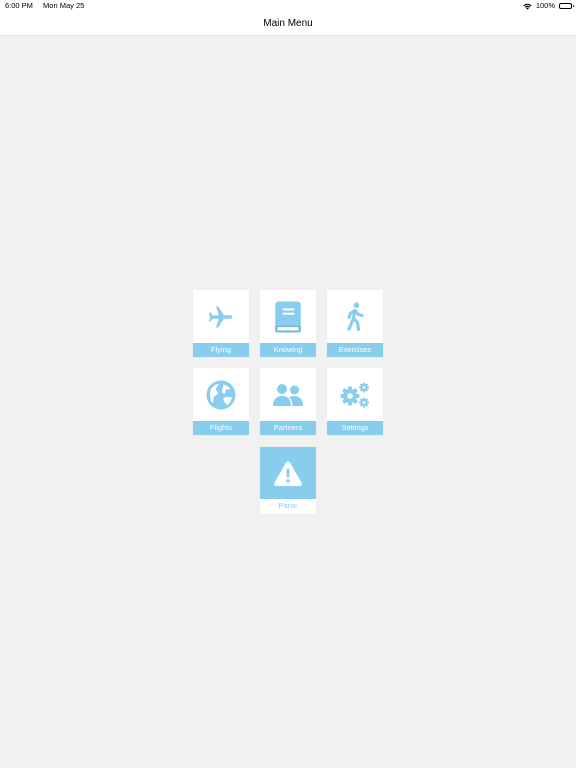  I want to click on menu-tile-settings: Settings, so click(355, 401).